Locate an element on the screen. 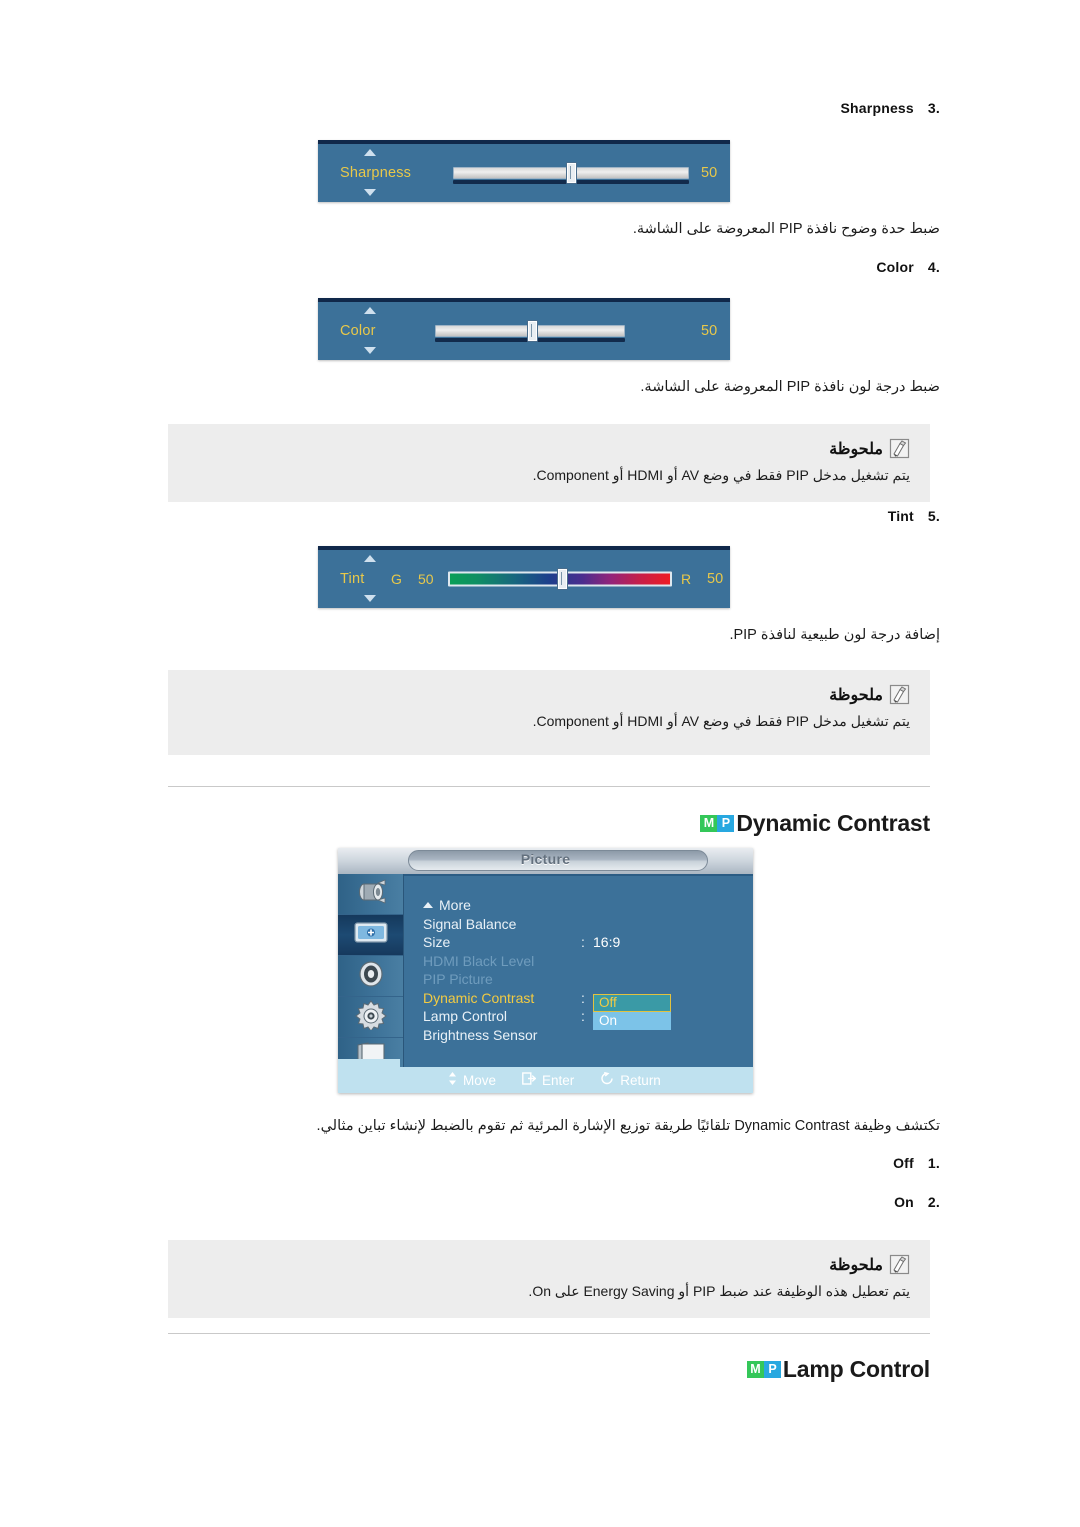 This screenshot has width=1080, height=1527. sound-icon is located at coordinates (371, 976).